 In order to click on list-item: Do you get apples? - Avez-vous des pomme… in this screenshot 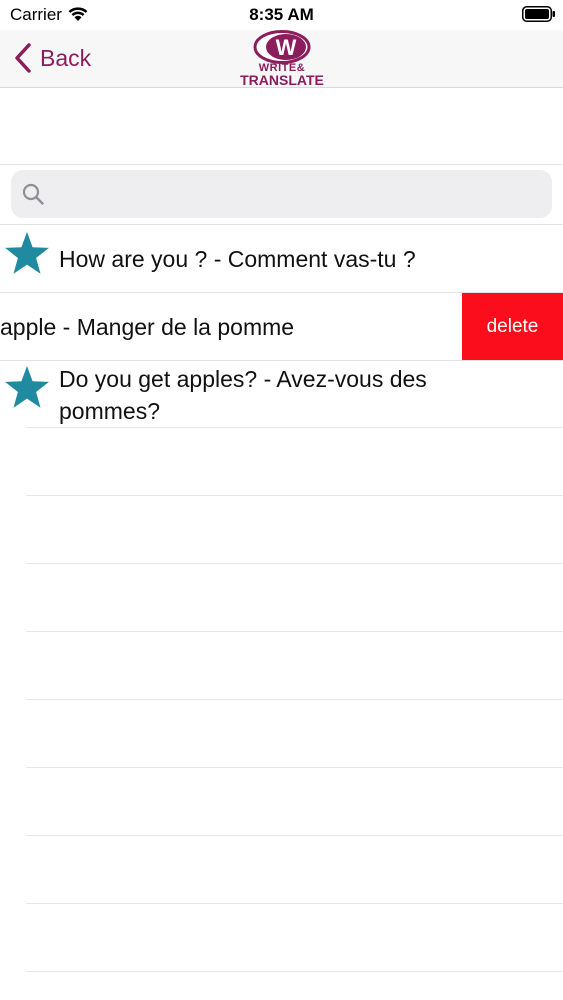, I will do `click(281, 395)`.